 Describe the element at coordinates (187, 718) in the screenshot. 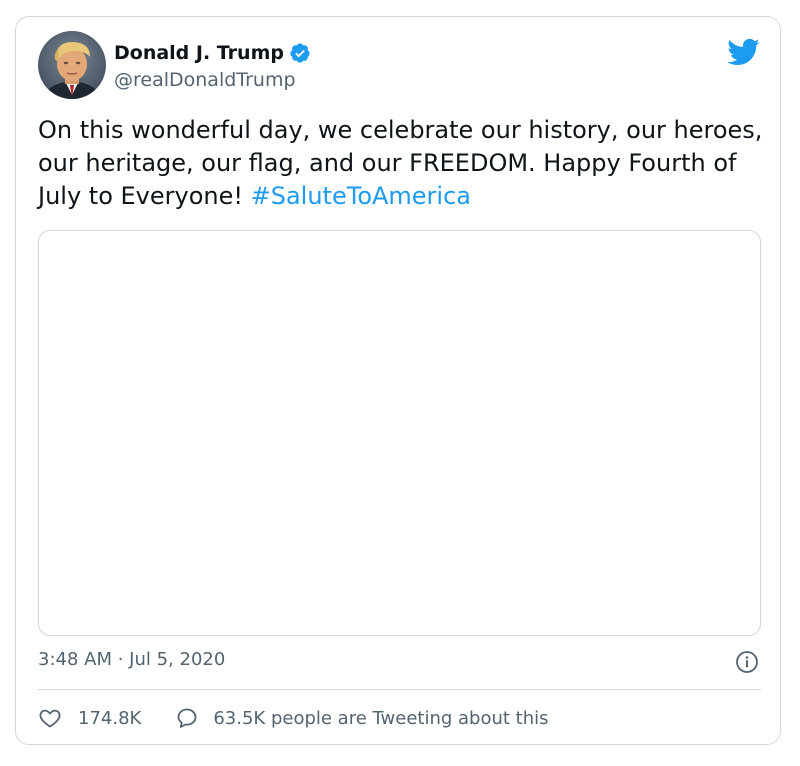

I see `speech-bubble-icon` at that location.